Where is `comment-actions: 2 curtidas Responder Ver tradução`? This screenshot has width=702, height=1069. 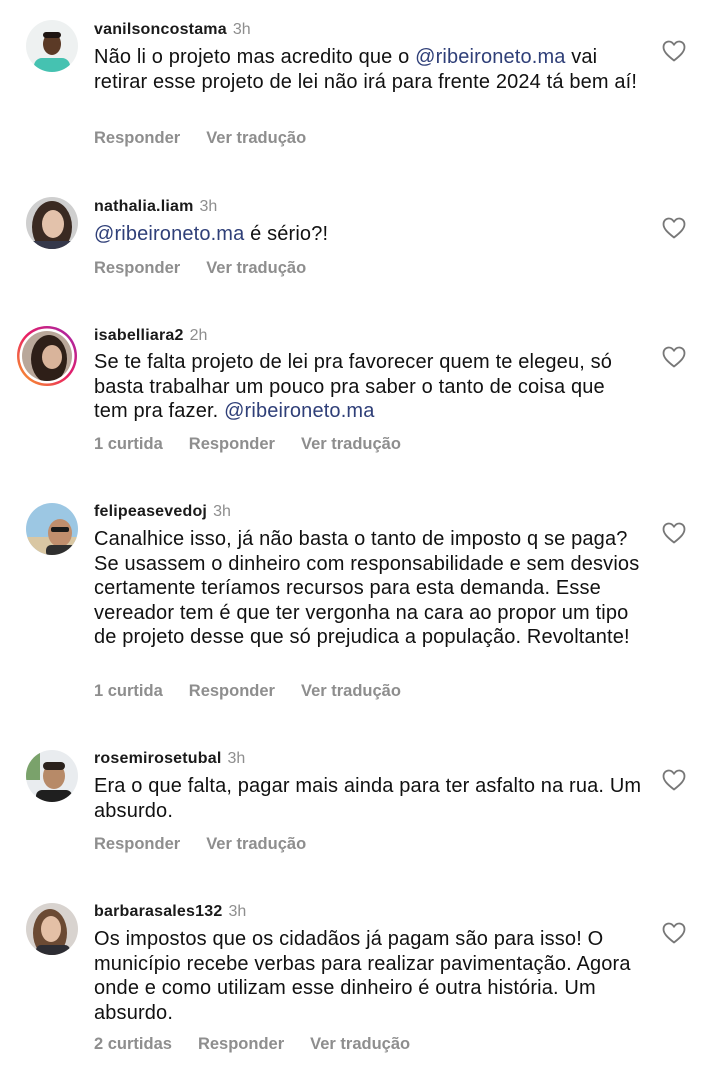 comment-actions: 2 curtidas Responder Ver tradução is located at coordinates (265, 1044).